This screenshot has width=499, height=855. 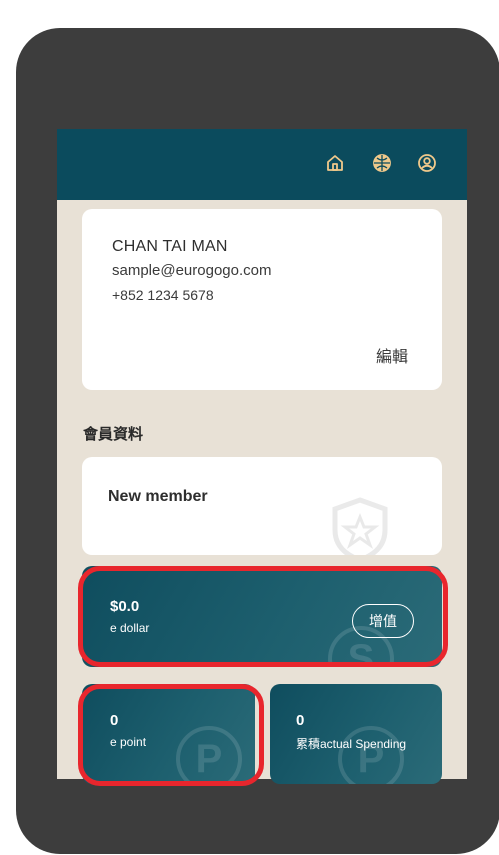 I want to click on spending-label: 累積actual Spending, so click(x=351, y=744).